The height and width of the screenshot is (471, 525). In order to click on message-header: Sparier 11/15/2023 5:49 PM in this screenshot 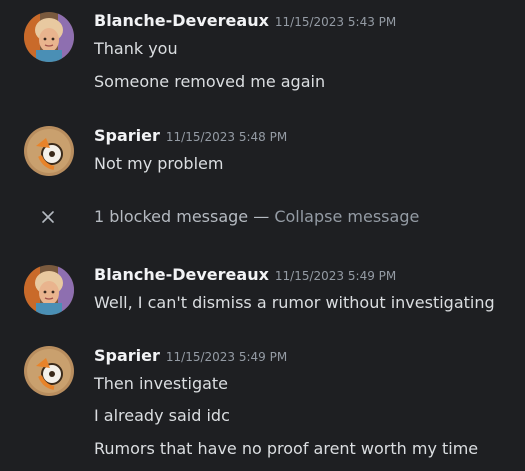, I will do `click(190, 355)`.